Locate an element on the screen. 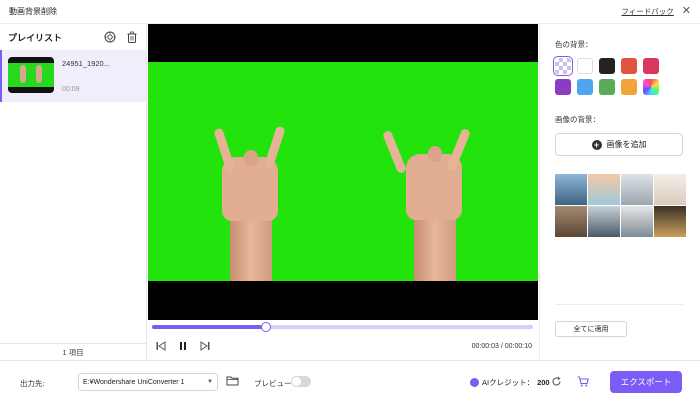  video-duration: 00:09 is located at coordinates (71, 89).